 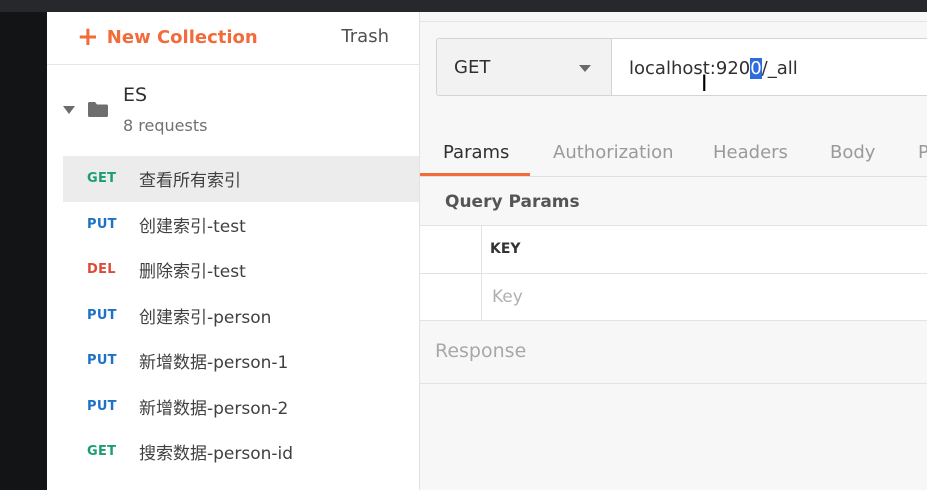 What do you see at coordinates (98, 109) in the screenshot?
I see `folder-icon` at bounding box center [98, 109].